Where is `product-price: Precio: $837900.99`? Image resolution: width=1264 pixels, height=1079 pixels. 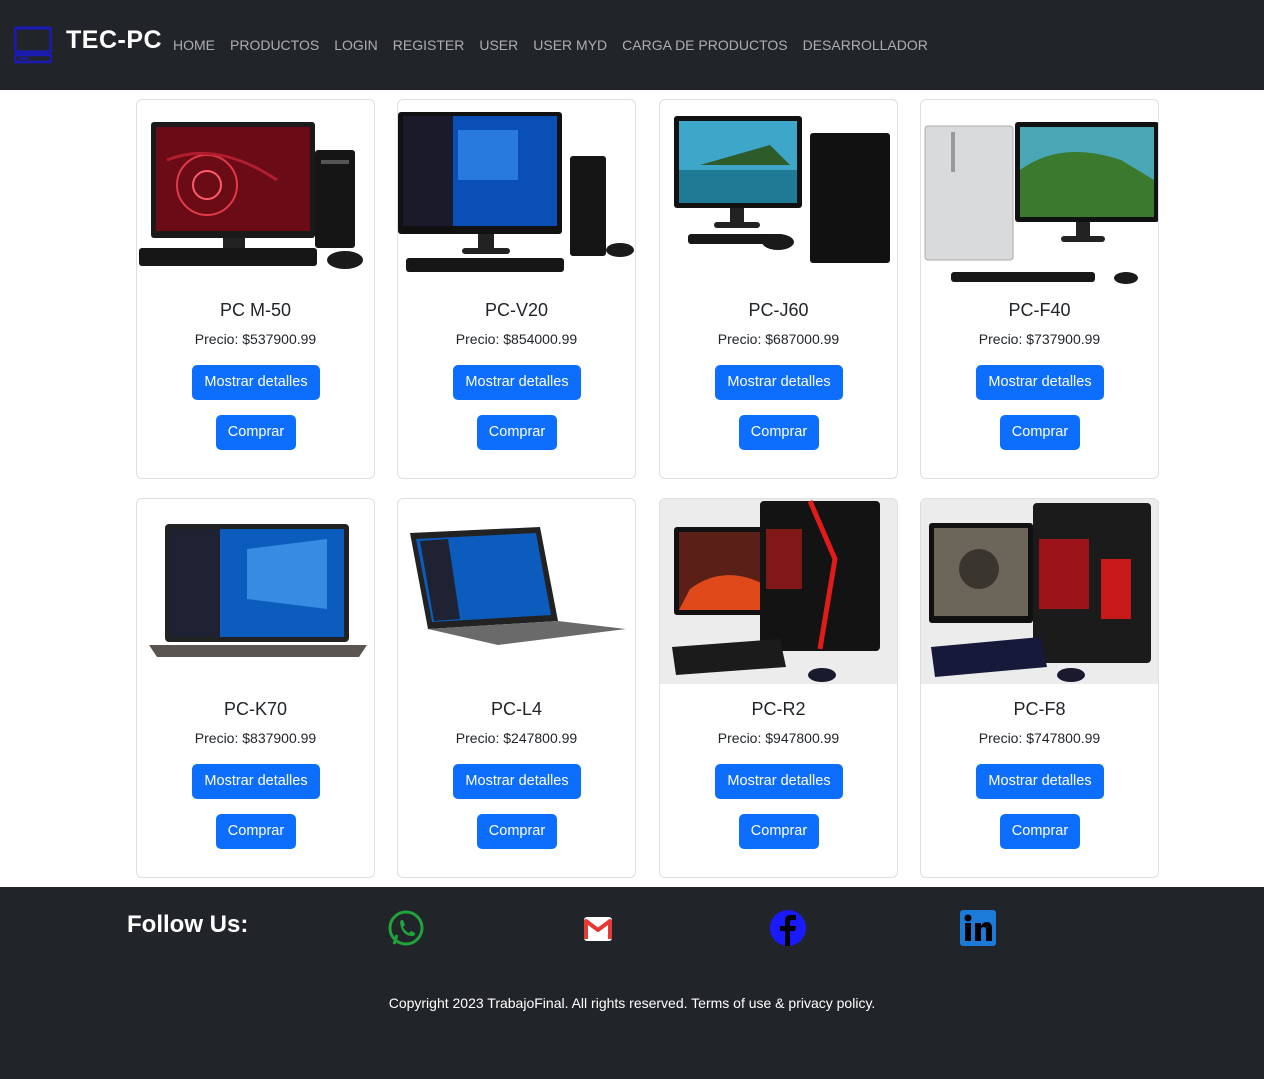 product-price: Precio: $837900.99 is located at coordinates (255, 738).